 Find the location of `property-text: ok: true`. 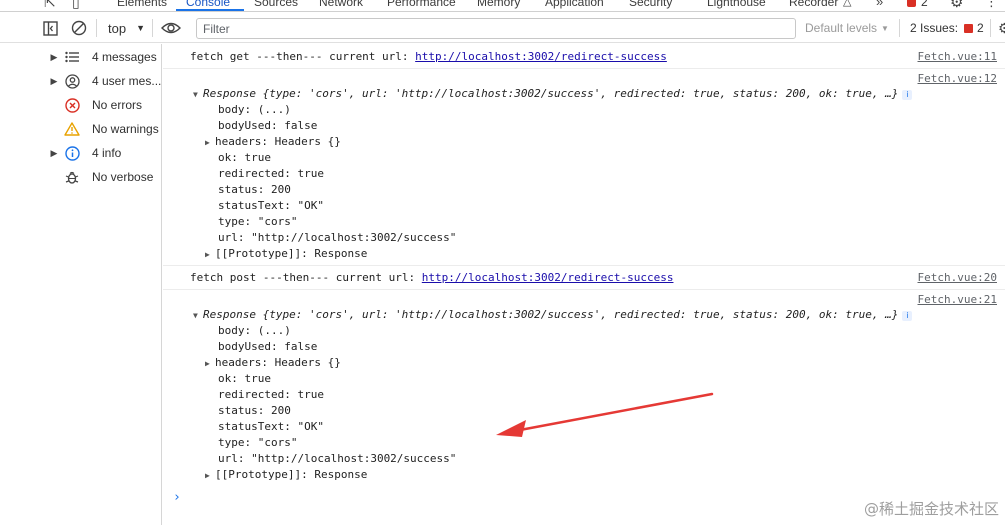

property-text: ok: true is located at coordinates (244, 378).